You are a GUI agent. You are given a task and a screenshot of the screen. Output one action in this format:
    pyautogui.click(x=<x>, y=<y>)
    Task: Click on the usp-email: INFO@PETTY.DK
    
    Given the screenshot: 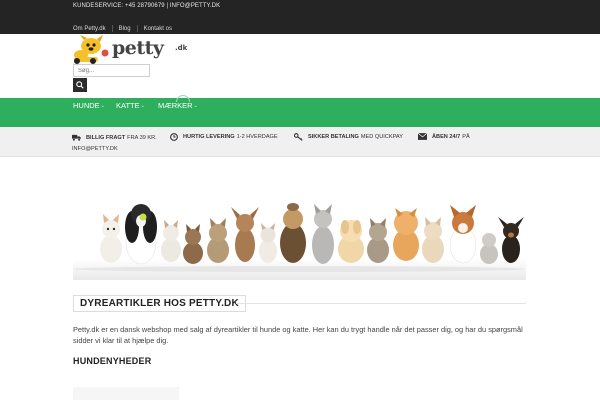 What is the action you would take?
    pyautogui.click(x=95, y=149)
    